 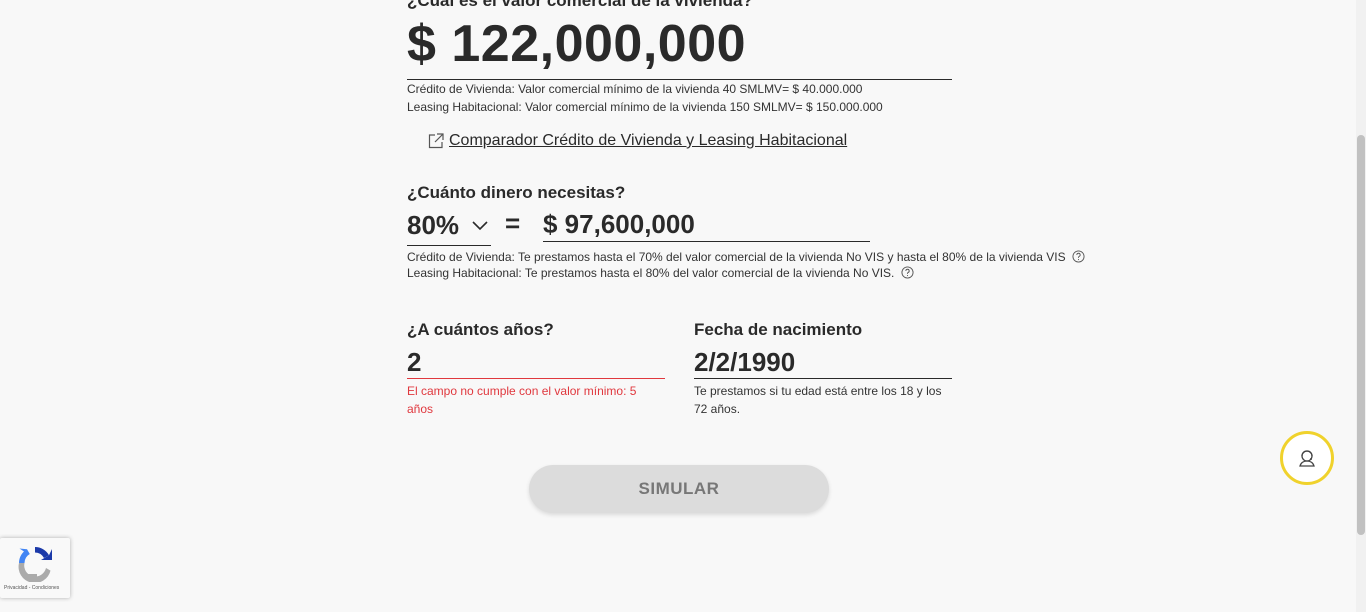 What do you see at coordinates (31, 588) in the screenshot?
I see `recaptcha-footer: Privacidad - Condiciones` at bounding box center [31, 588].